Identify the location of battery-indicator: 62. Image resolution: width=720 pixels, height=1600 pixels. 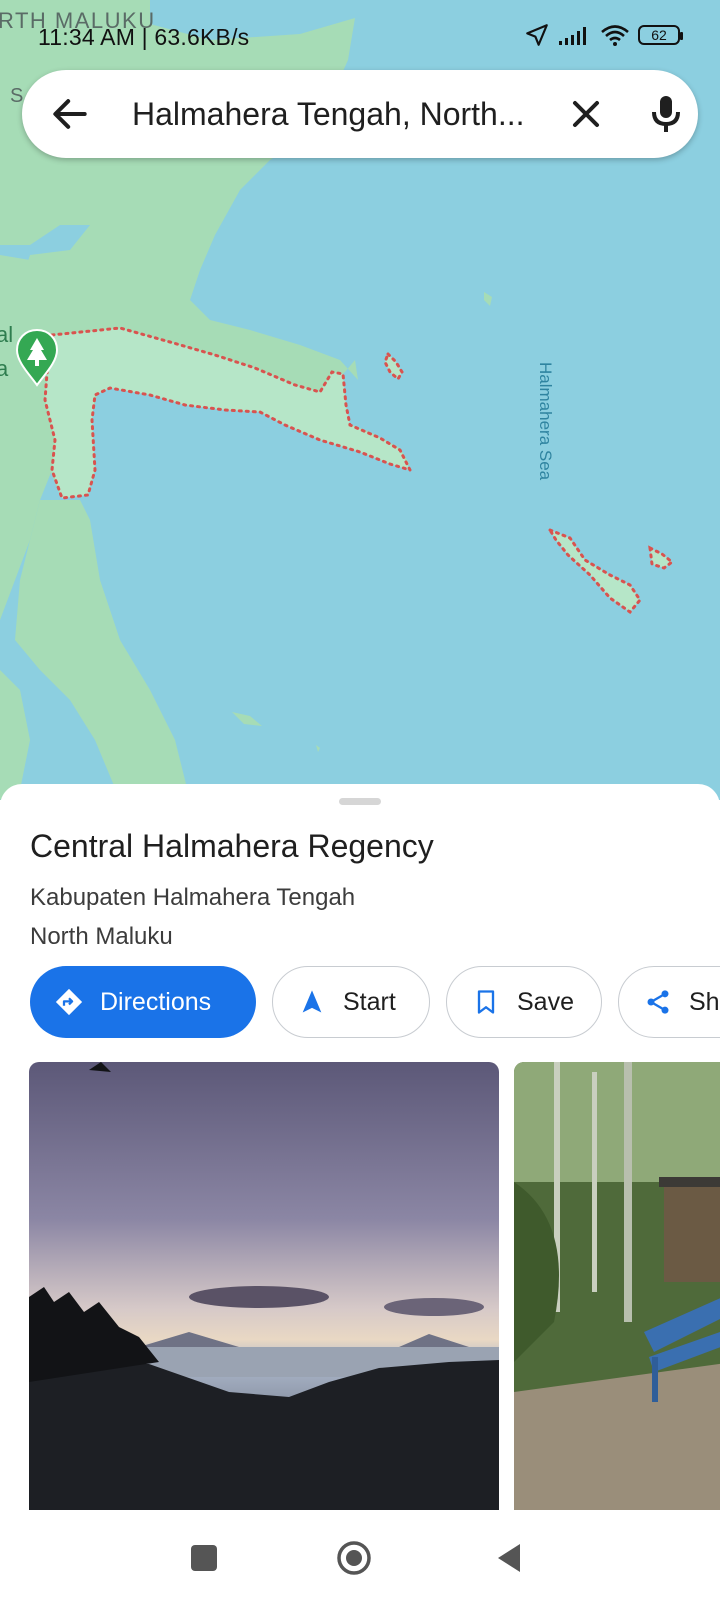
(660, 35).